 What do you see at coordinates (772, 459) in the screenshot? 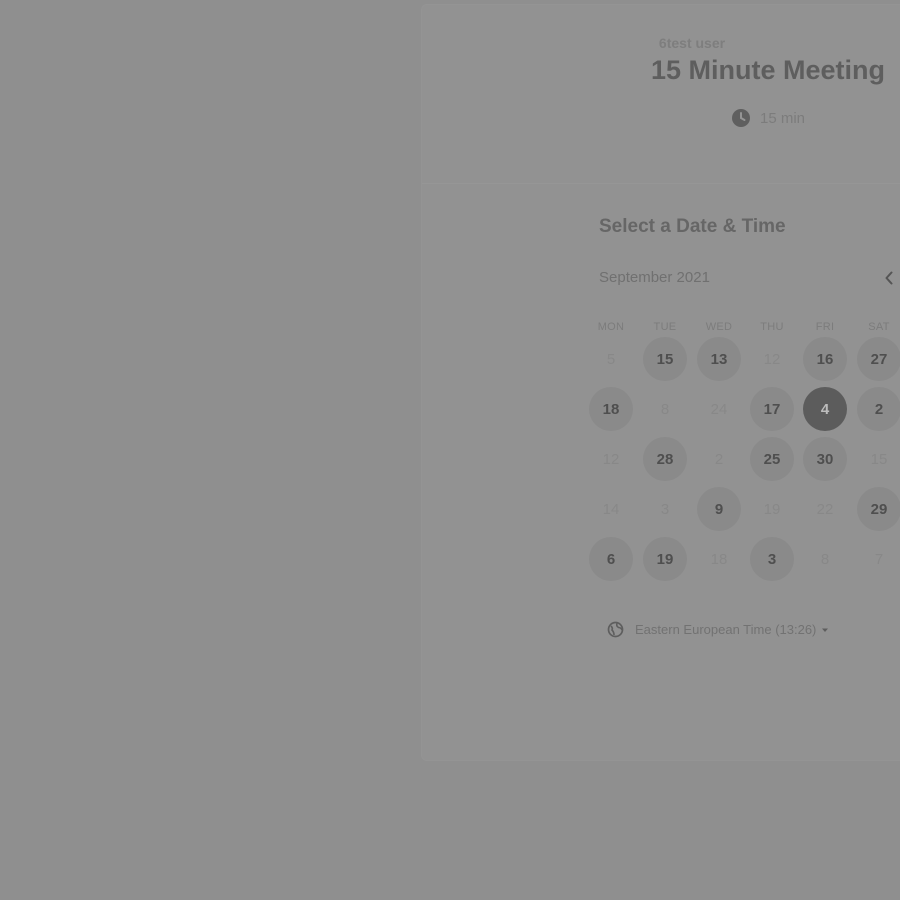
I see `calendar-day-available: 25` at bounding box center [772, 459].